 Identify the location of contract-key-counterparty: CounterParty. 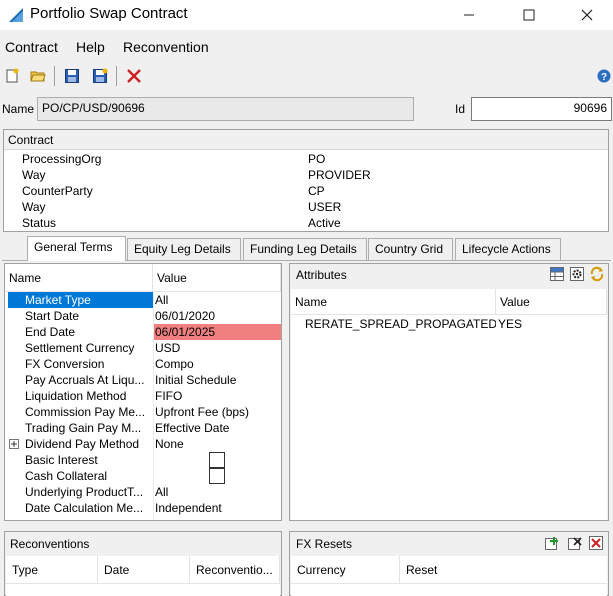
(57, 191).